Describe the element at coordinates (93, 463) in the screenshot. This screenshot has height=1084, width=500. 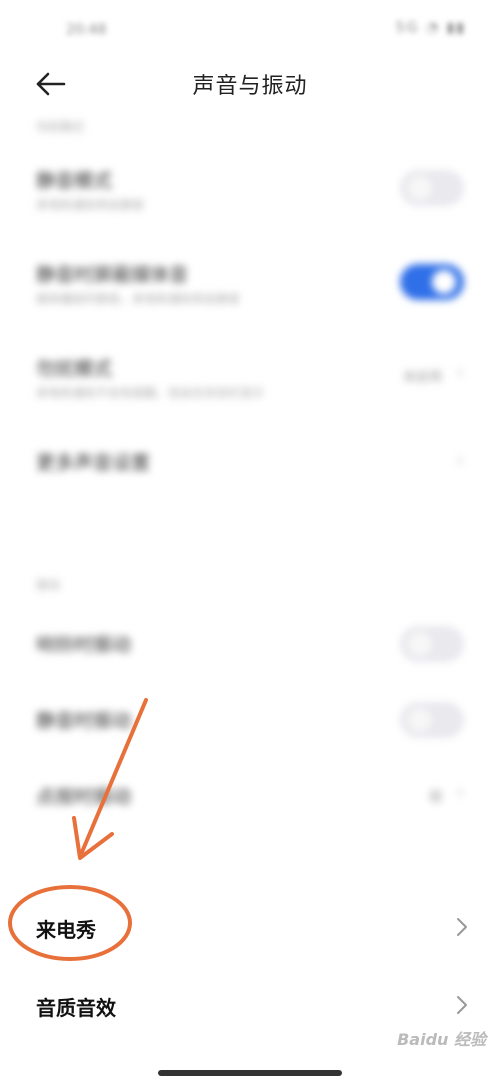
I see `row-title: 更多声音设置` at that location.